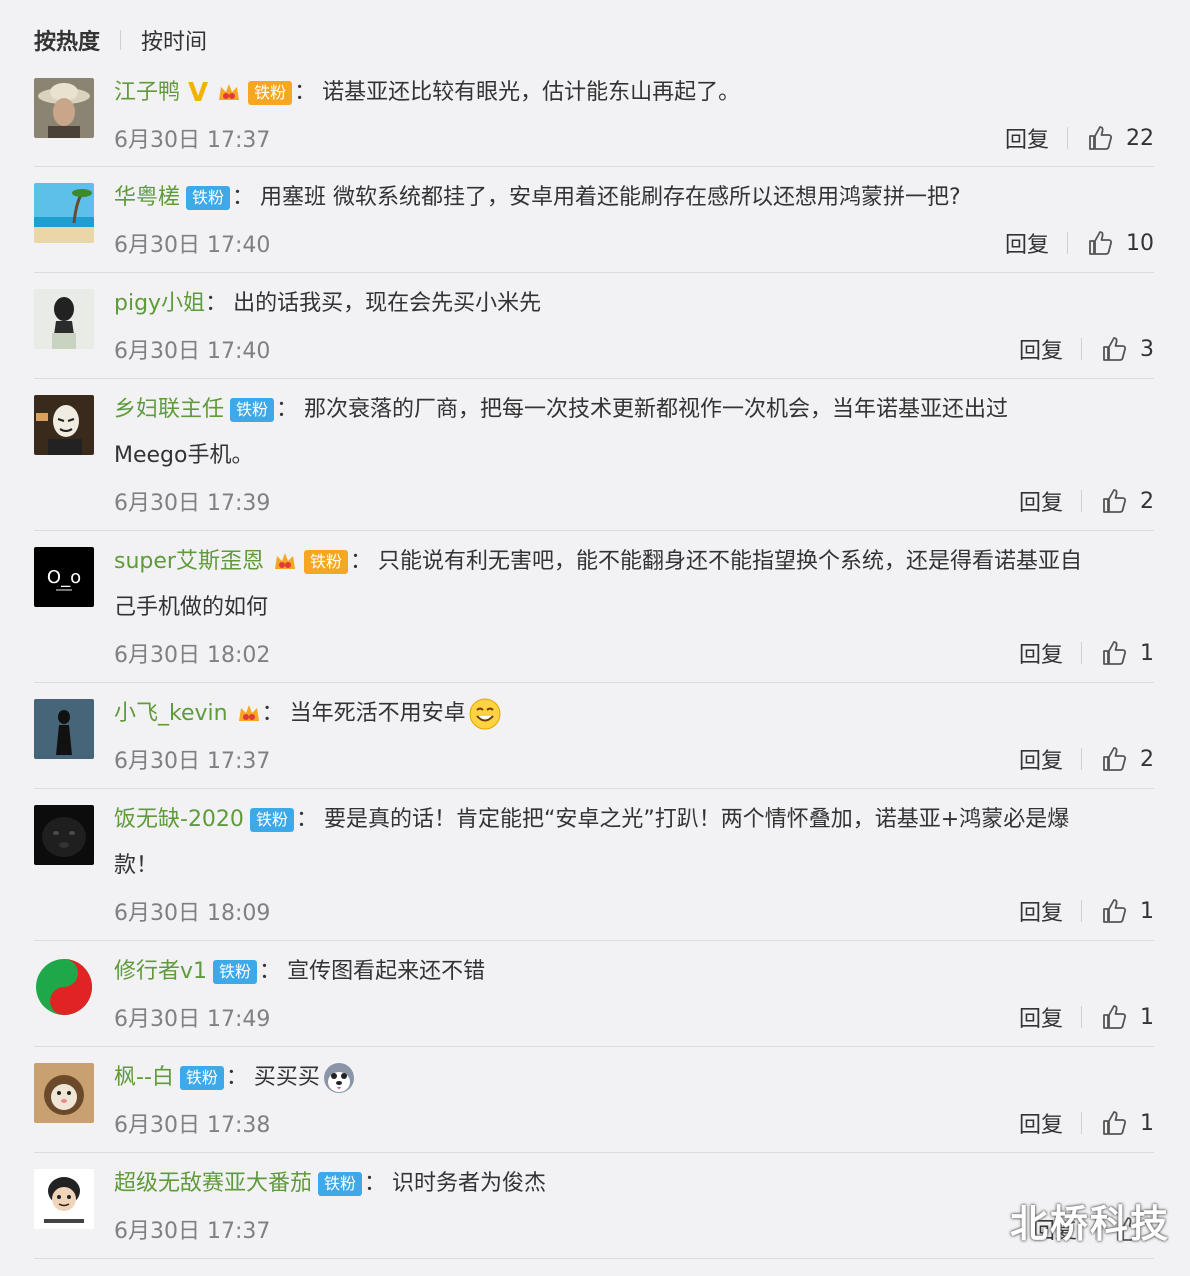 The width and height of the screenshot is (1190, 1276). I want to click on comment-author-link: 华粤槎, so click(147, 198).